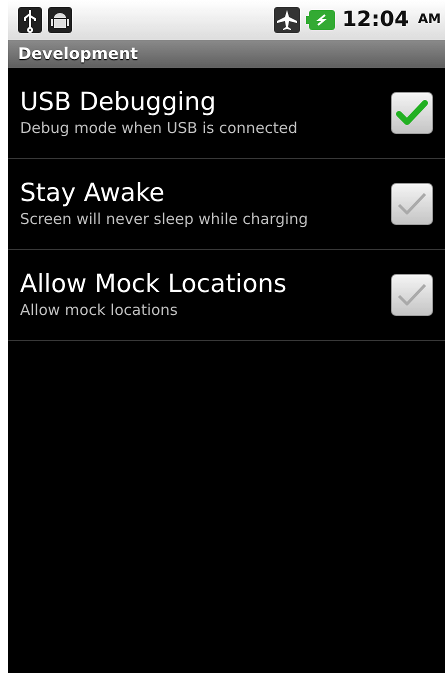 This screenshot has height=673, width=445. Describe the element at coordinates (30, 20) in the screenshot. I see `usb-icon` at that location.